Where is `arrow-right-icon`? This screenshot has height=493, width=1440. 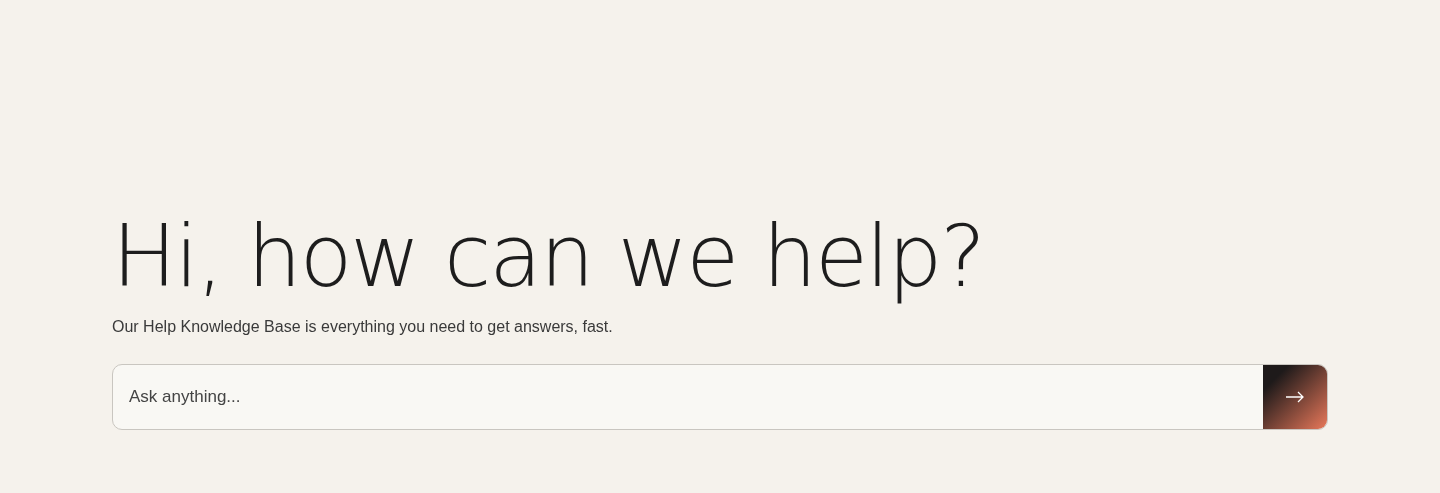 arrow-right-icon is located at coordinates (1295, 397).